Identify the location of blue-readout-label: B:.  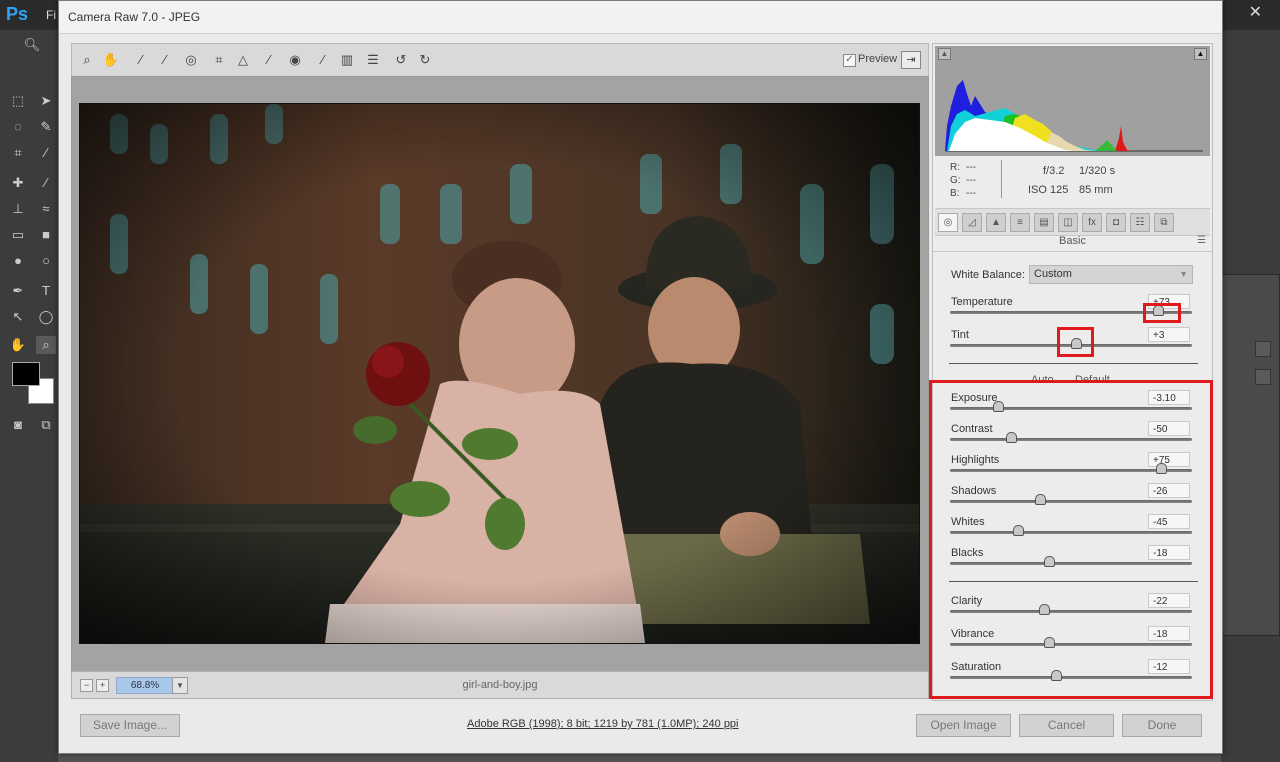
(955, 193).